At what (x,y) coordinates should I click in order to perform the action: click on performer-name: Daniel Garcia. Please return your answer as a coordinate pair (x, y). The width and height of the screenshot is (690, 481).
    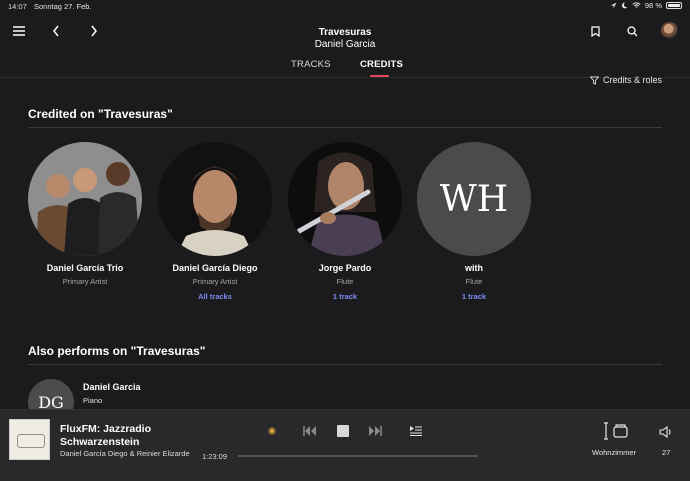
    Looking at the image, I should click on (112, 387).